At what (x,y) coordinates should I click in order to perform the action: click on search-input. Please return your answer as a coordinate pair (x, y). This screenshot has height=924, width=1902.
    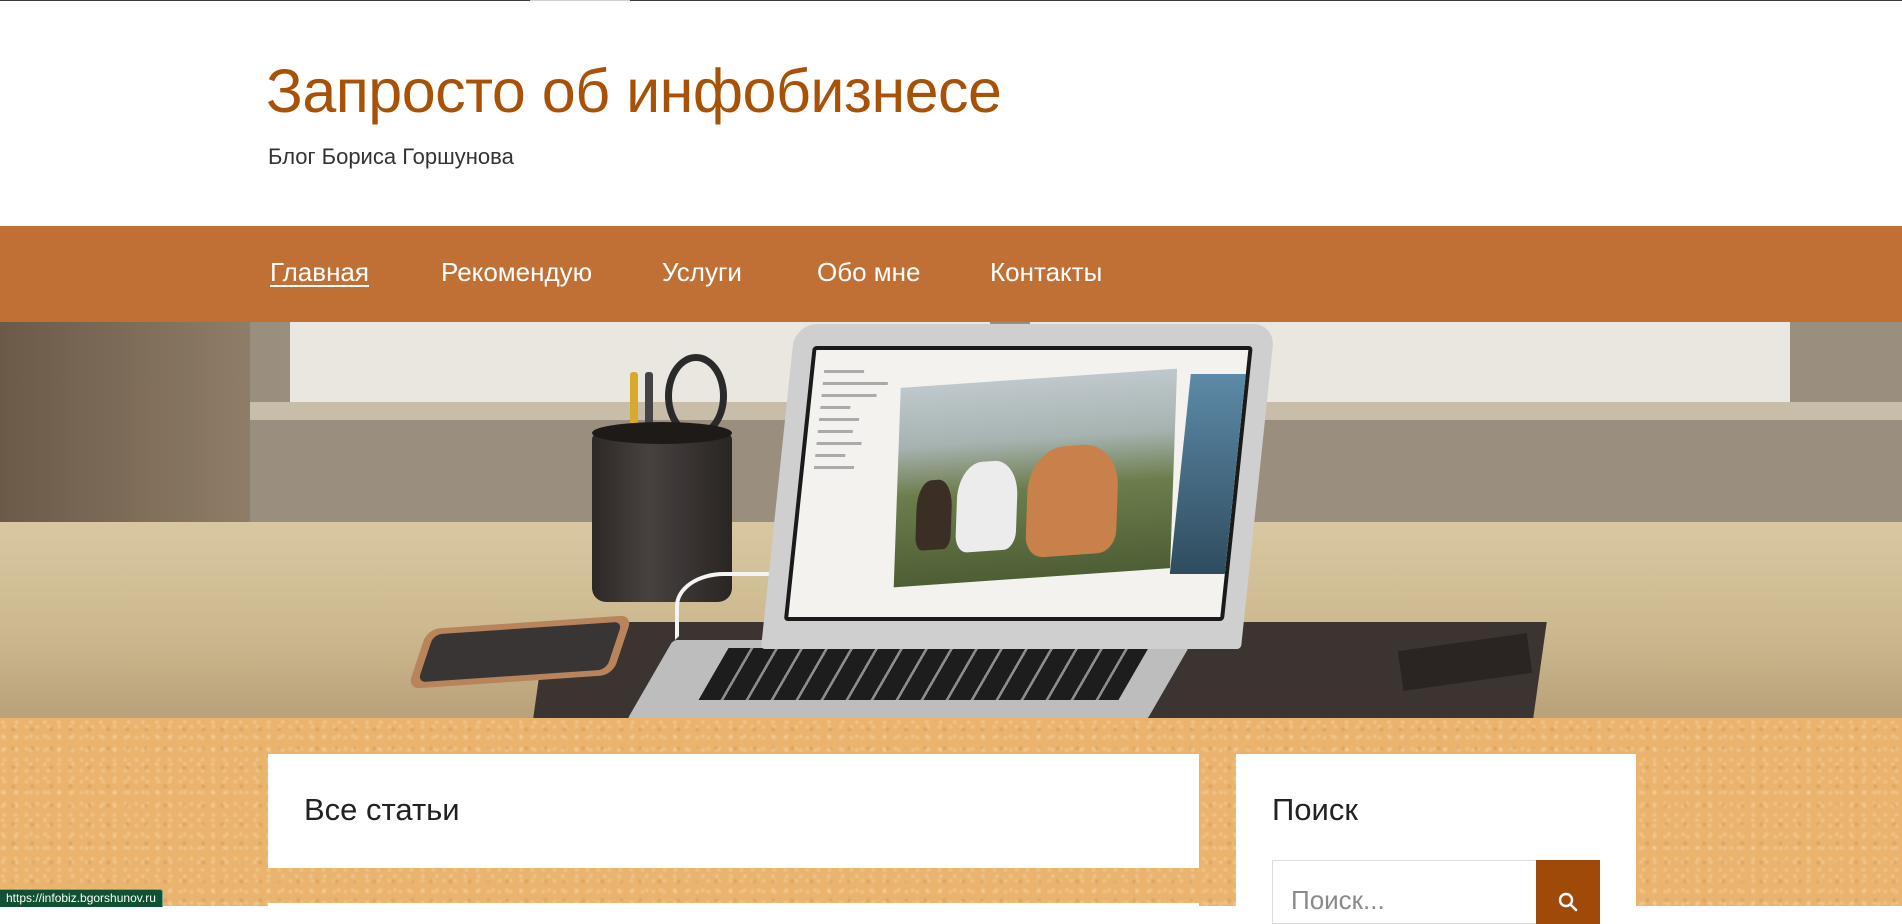
    Looking at the image, I should click on (1404, 892).